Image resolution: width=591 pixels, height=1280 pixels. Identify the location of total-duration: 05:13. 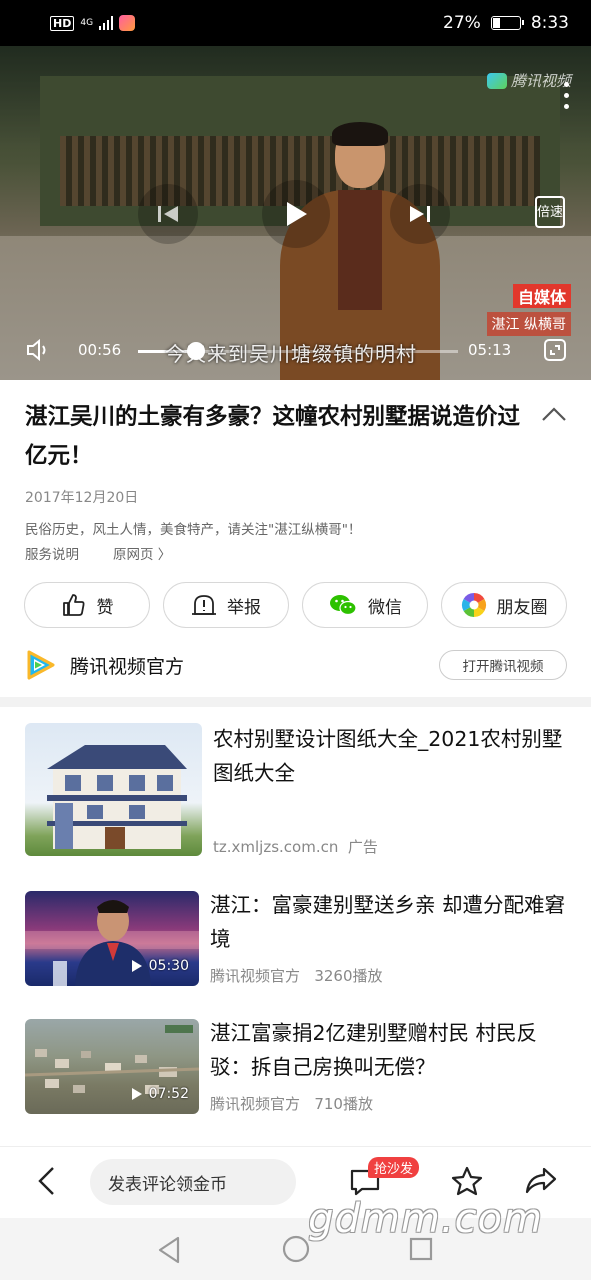
(490, 350).